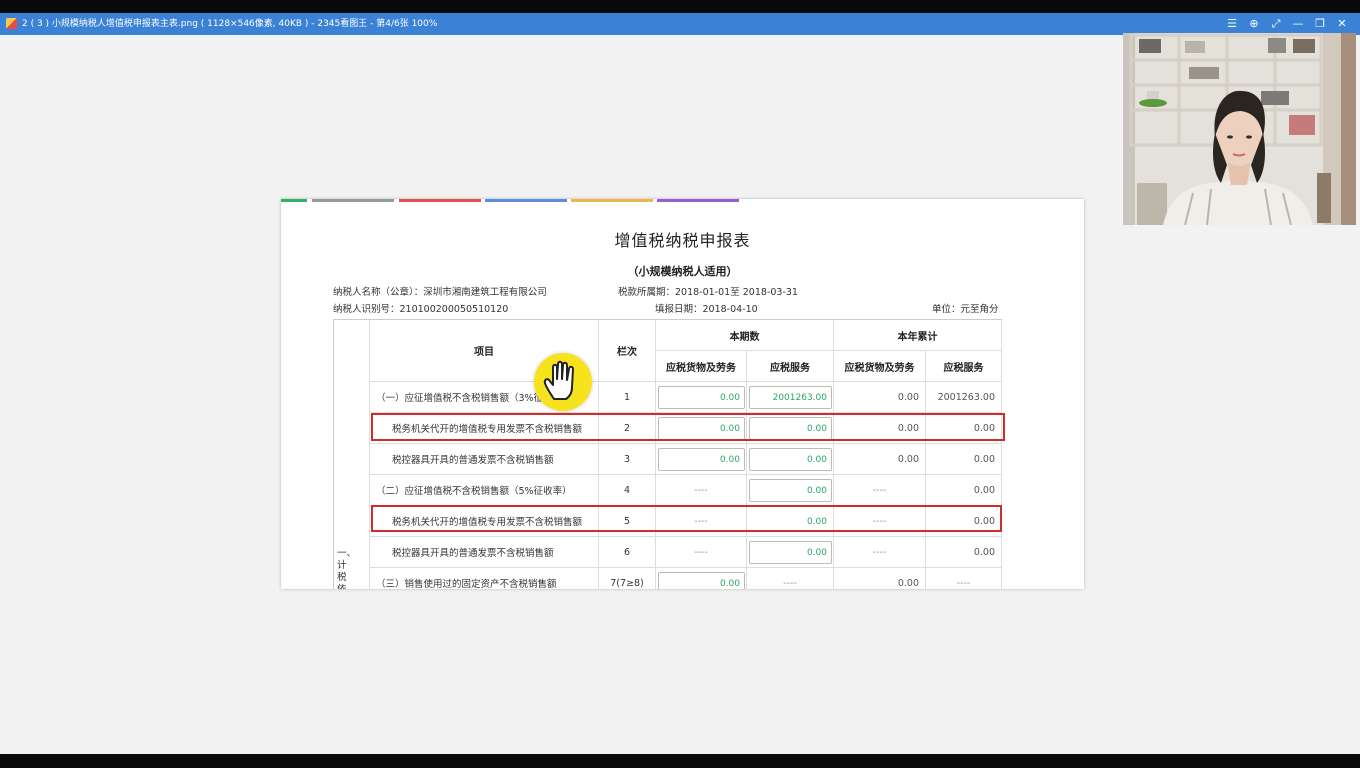  I want to click on row-1-no: 1, so click(627, 397).